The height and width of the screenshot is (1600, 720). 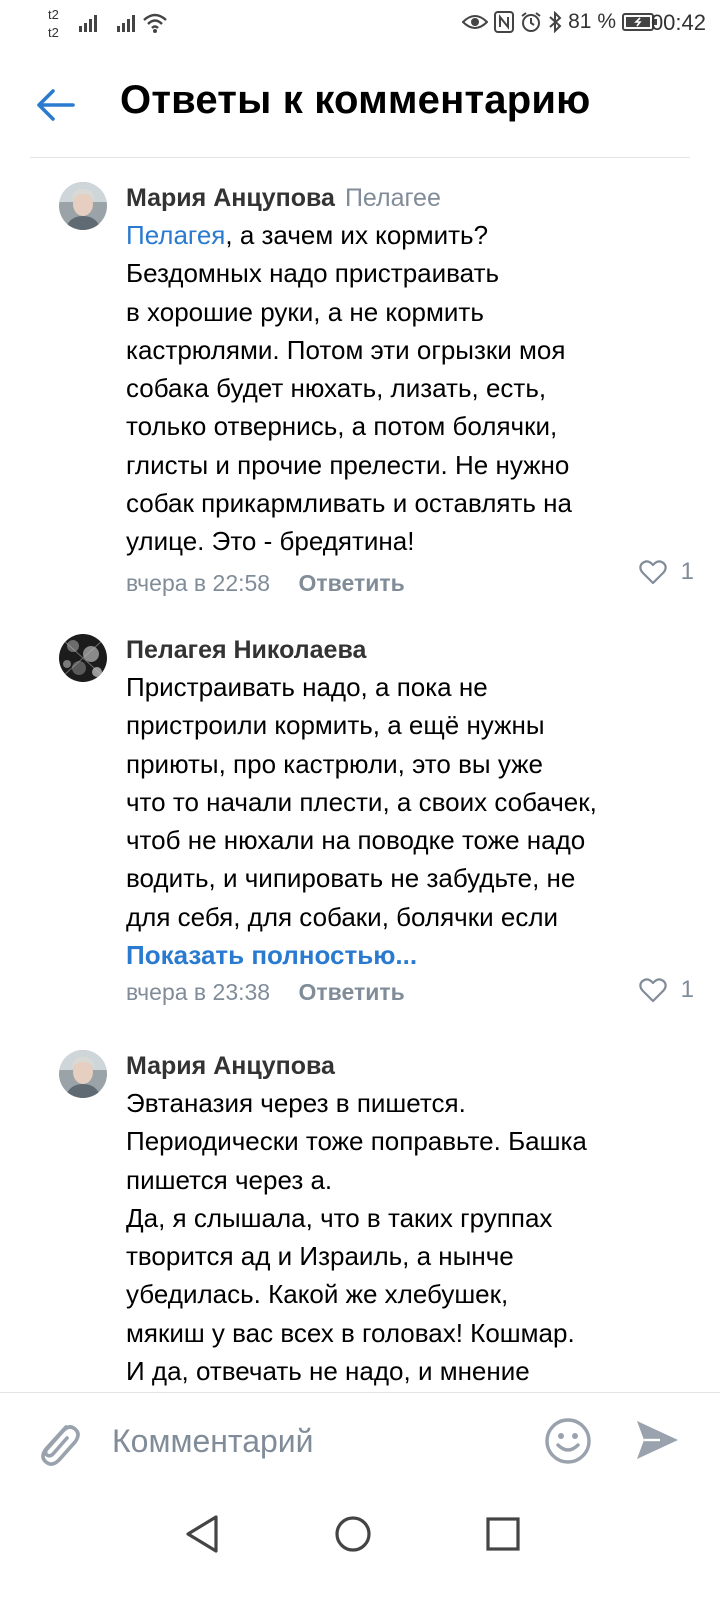 What do you see at coordinates (198, 992) in the screenshot?
I see `timestamp: вчера в 23:38` at bounding box center [198, 992].